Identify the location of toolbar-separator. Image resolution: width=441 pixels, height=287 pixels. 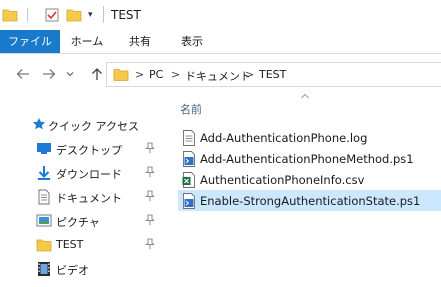
(27, 15).